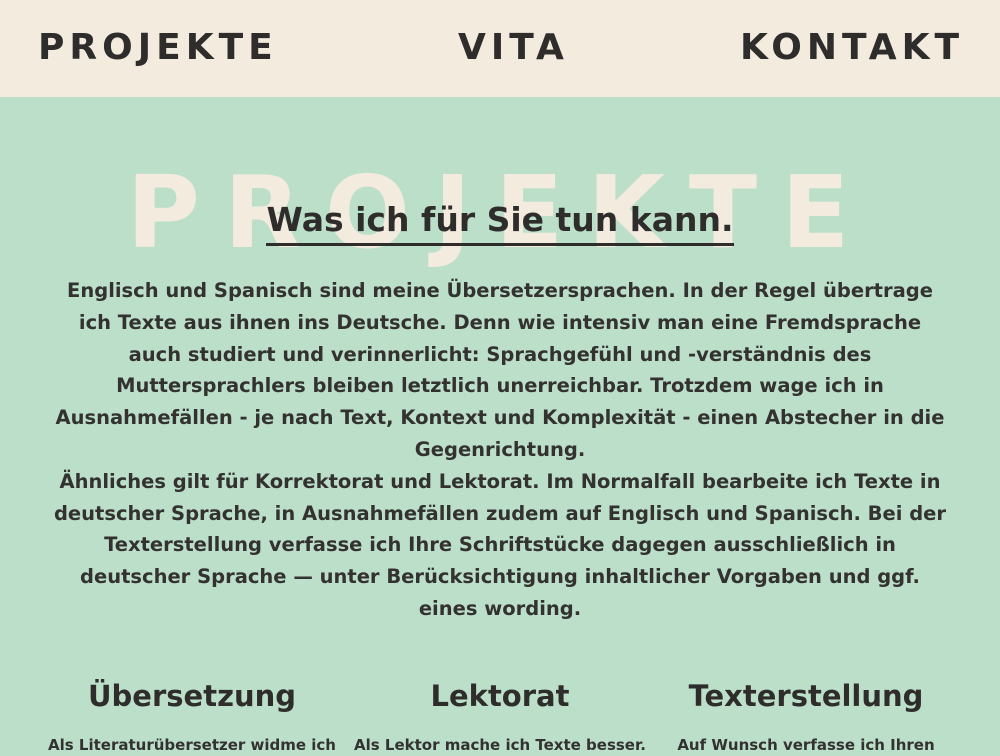 The width and height of the screenshot is (1000, 756). Describe the element at coordinates (806, 696) in the screenshot. I see `service-title-texterstellung: Texterstellung` at that location.